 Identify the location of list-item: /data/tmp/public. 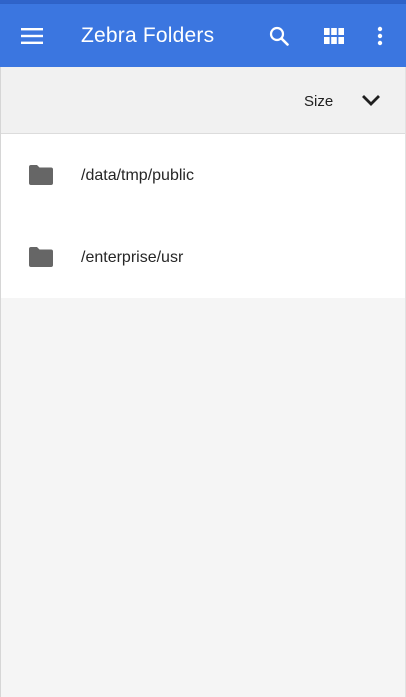
(203, 175).